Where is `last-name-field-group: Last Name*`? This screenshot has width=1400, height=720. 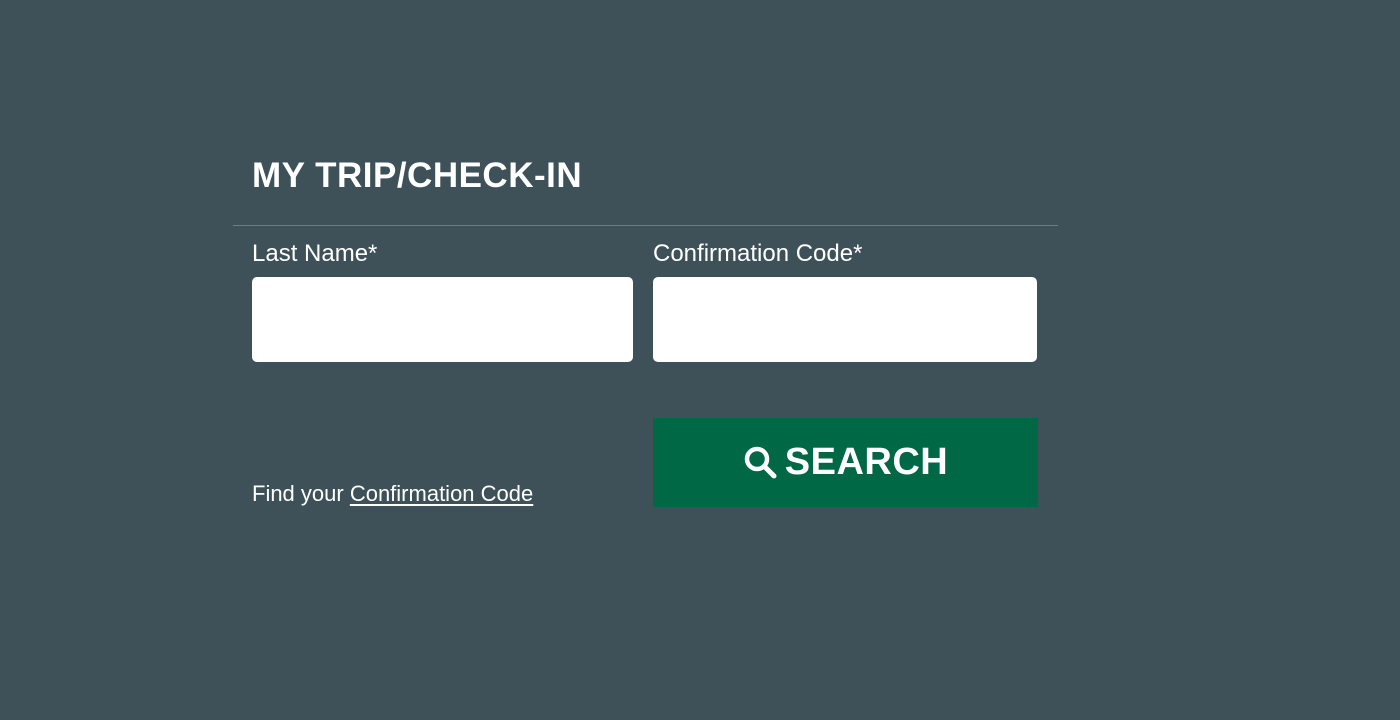 last-name-field-group: Last Name* is located at coordinates (442, 300).